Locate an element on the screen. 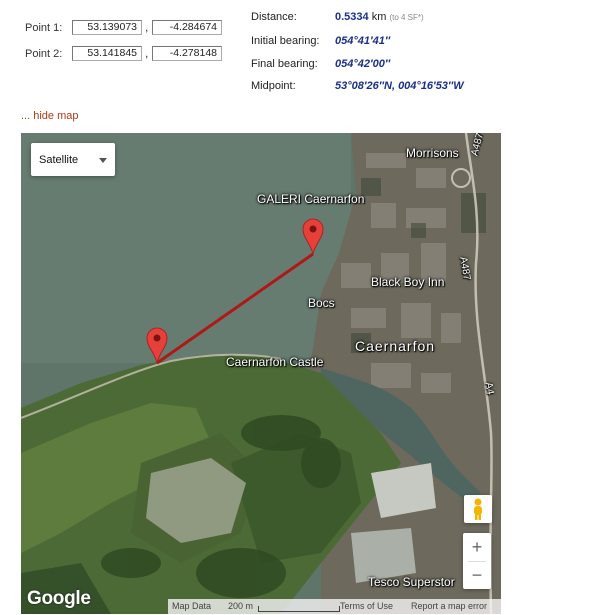 This screenshot has width=615, height=615. pegman-icon is located at coordinates (478, 509).